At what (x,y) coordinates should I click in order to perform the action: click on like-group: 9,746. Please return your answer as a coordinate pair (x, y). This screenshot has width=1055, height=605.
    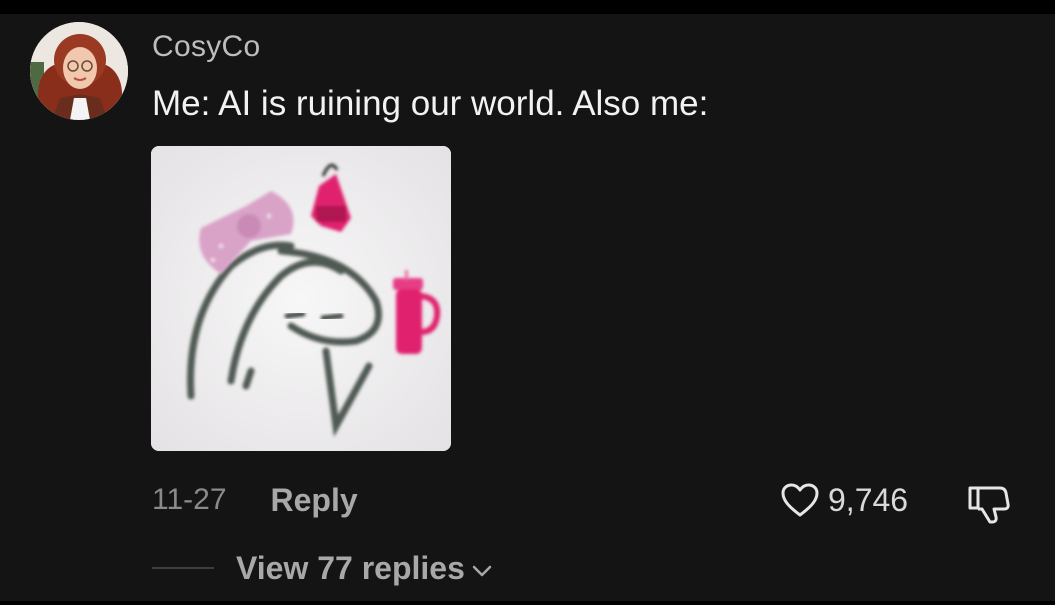
    Looking at the image, I should click on (844, 500).